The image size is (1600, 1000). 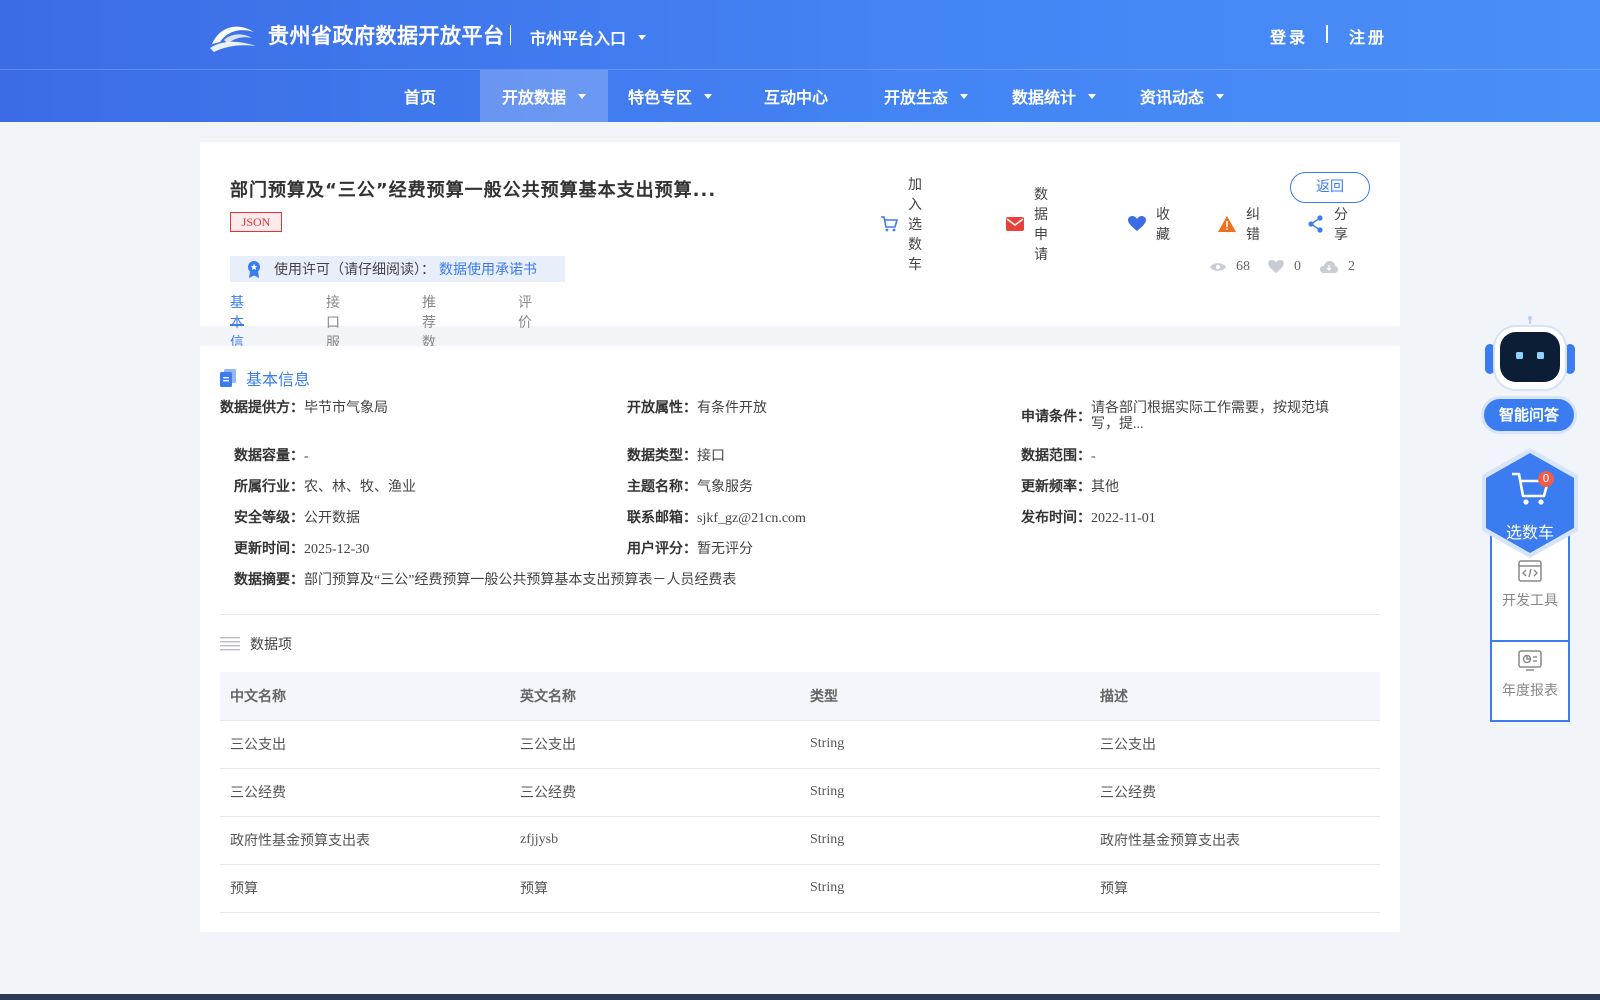 I want to click on field-label: 联系邮箱：, so click(x=662, y=518).